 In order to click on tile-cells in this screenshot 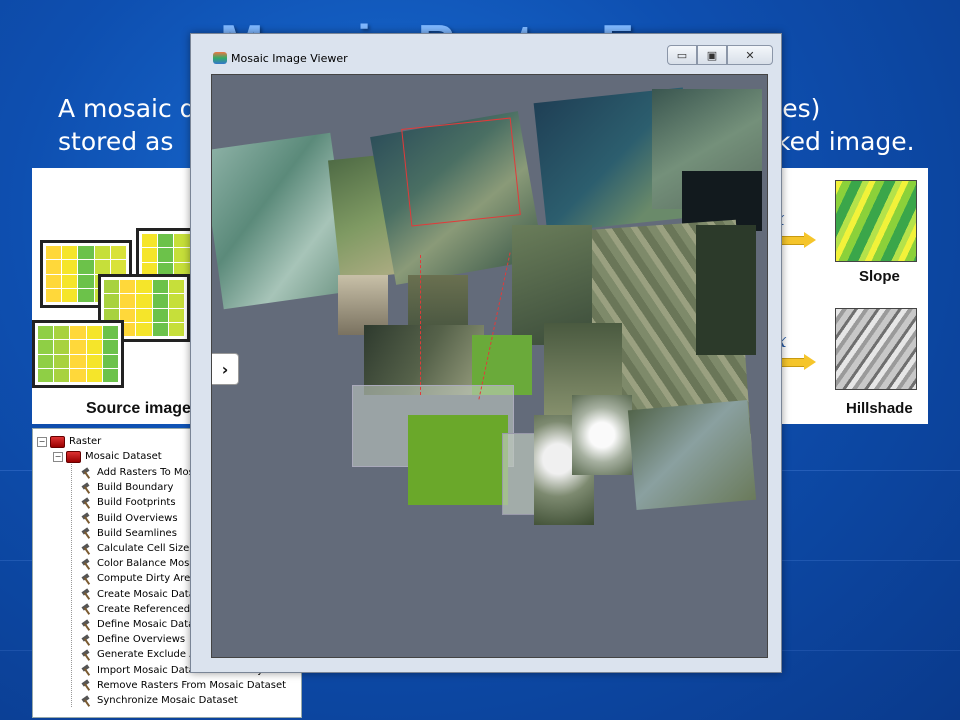, I will do `click(78, 354)`.